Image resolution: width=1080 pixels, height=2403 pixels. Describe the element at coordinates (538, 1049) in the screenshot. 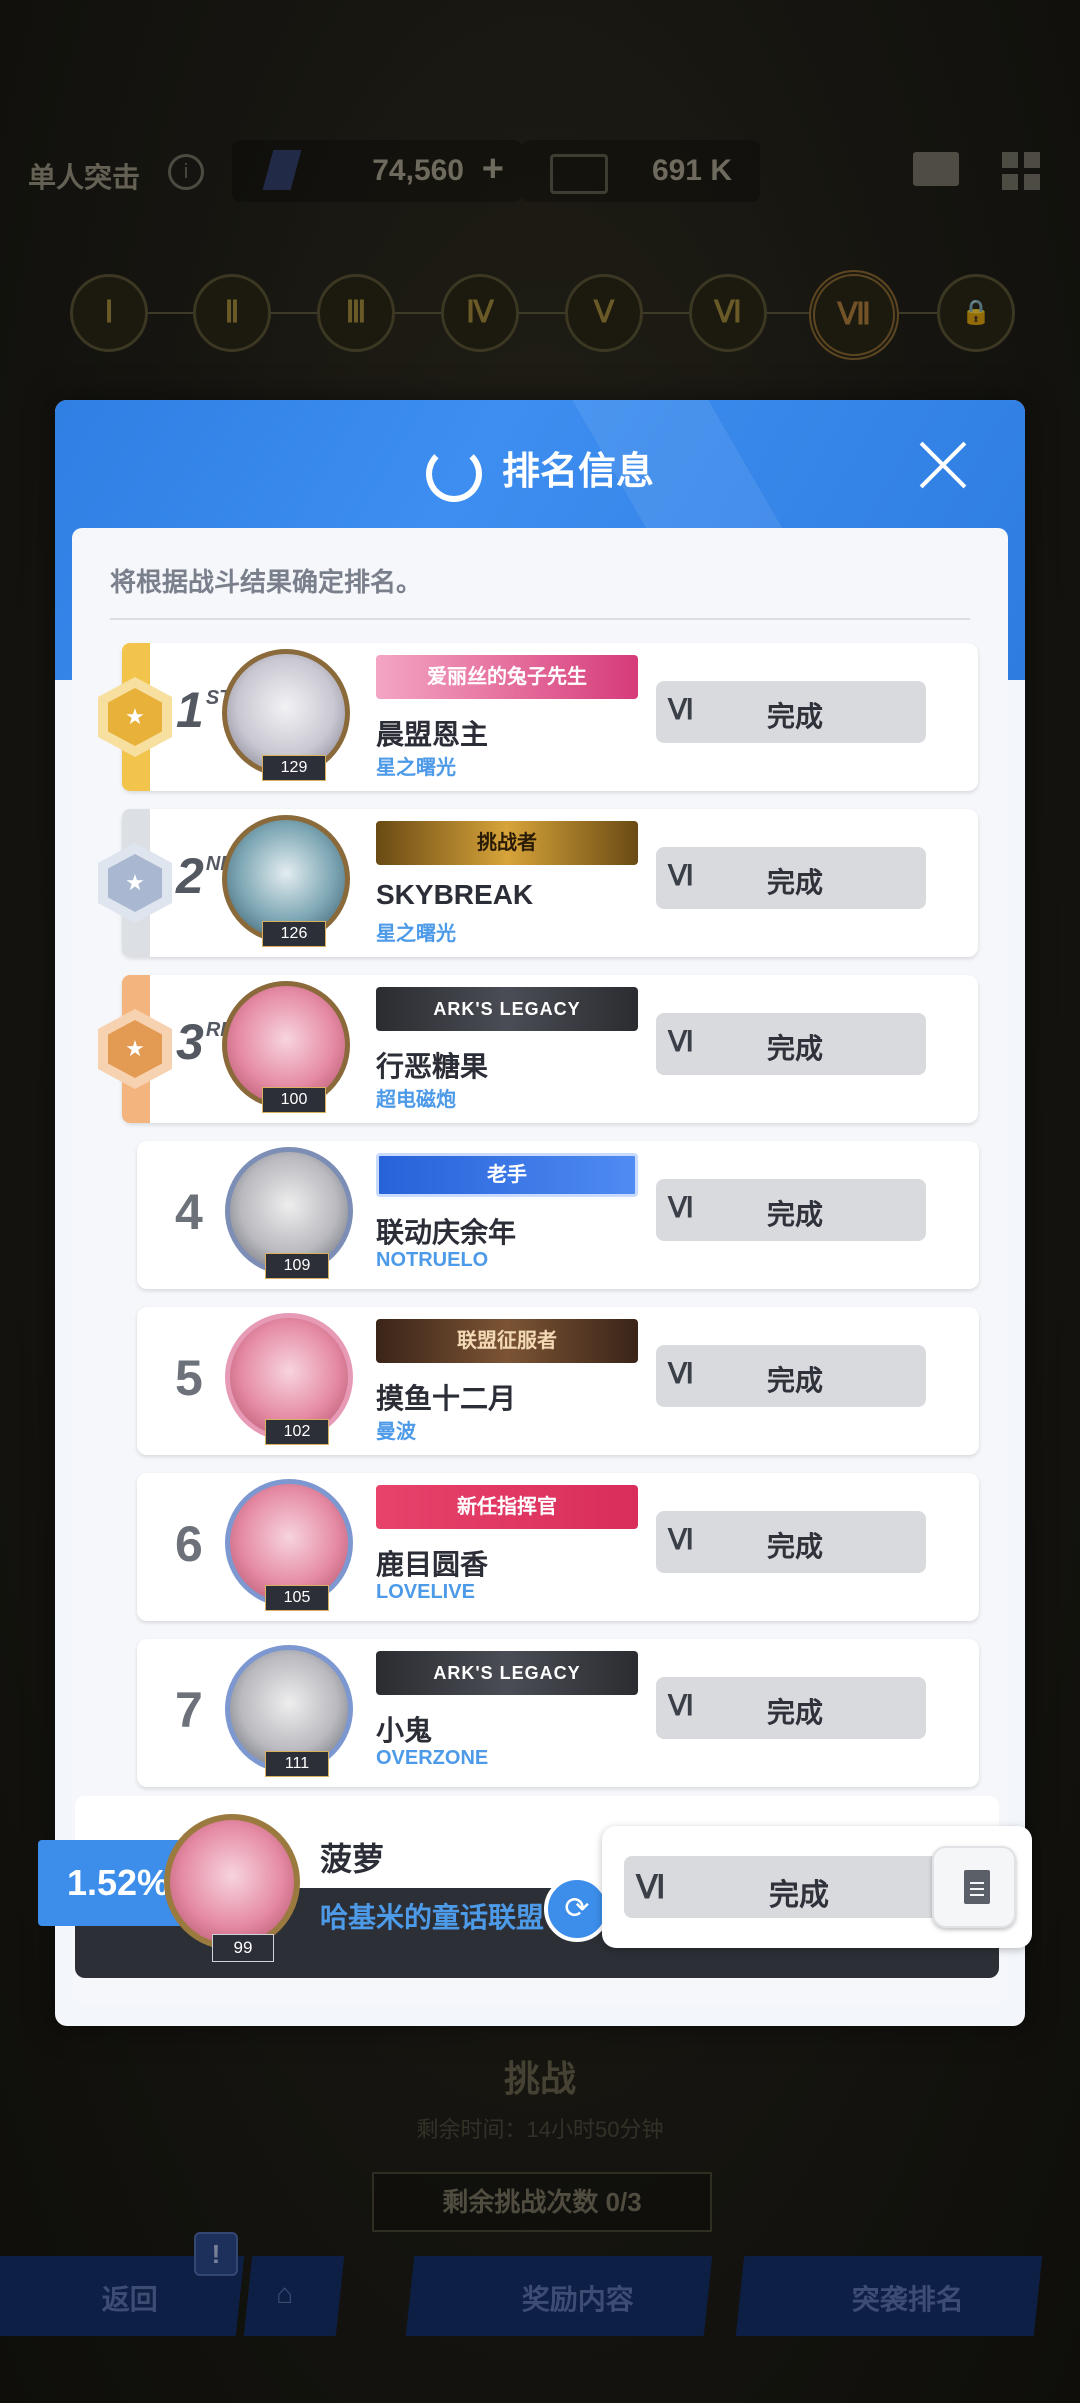

I see `ranking-row-3: ★ 3 RD 100 ARK'S LEGACY 行恶糖果 超电磁炮 Ⅵ 完成` at that location.